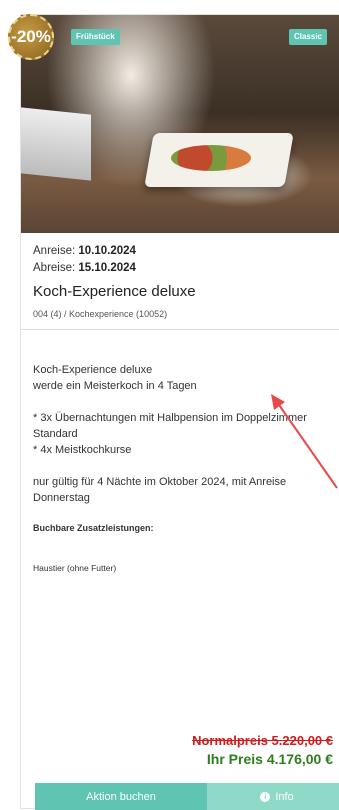  What do you see at coordinates (269, 759) in the screenshot?
I see `new-price: Ihr Preis 4.176,00 €` at bounding box center [269, 759].